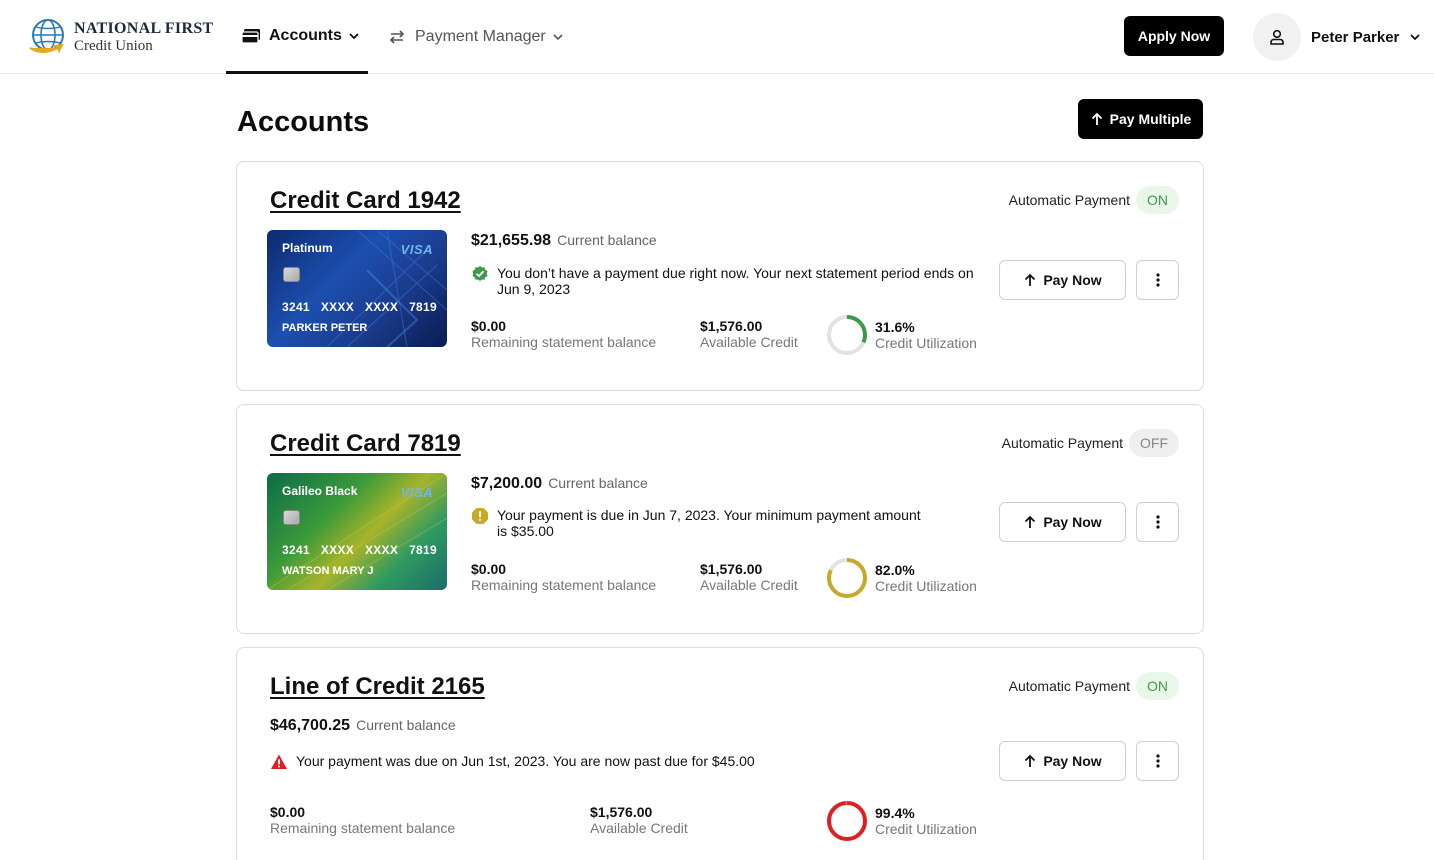 This screenshot has width=1434, height=860. Describe the element at coordinates (365, 201) in the screenshot. I see `account-title: Credit Card 1942` at that location.